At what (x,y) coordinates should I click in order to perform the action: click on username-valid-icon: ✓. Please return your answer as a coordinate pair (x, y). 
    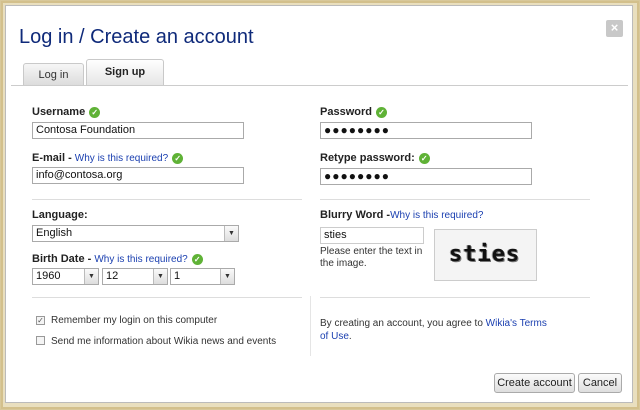
    Looking at the image, I should click on (95, 112).